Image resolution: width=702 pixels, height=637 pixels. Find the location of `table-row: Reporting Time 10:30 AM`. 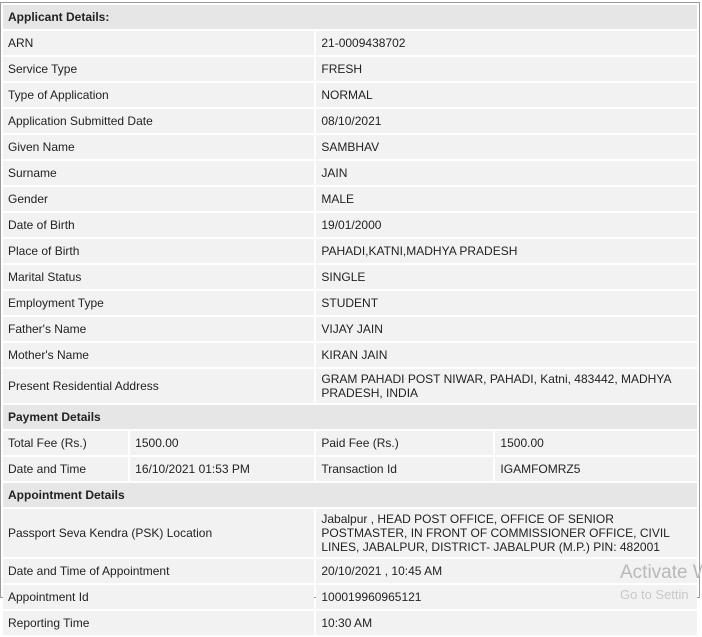

table-row: Reporting Time 10:30 AM is located at coordinates (350, 623).